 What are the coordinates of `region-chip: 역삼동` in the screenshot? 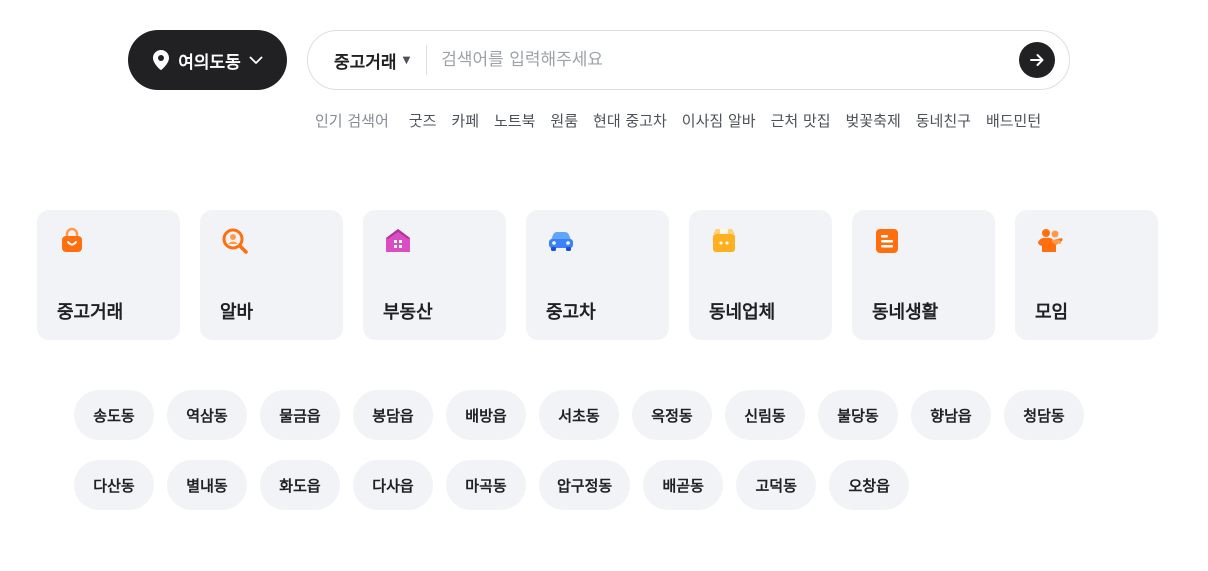 It's located at (207, 415).